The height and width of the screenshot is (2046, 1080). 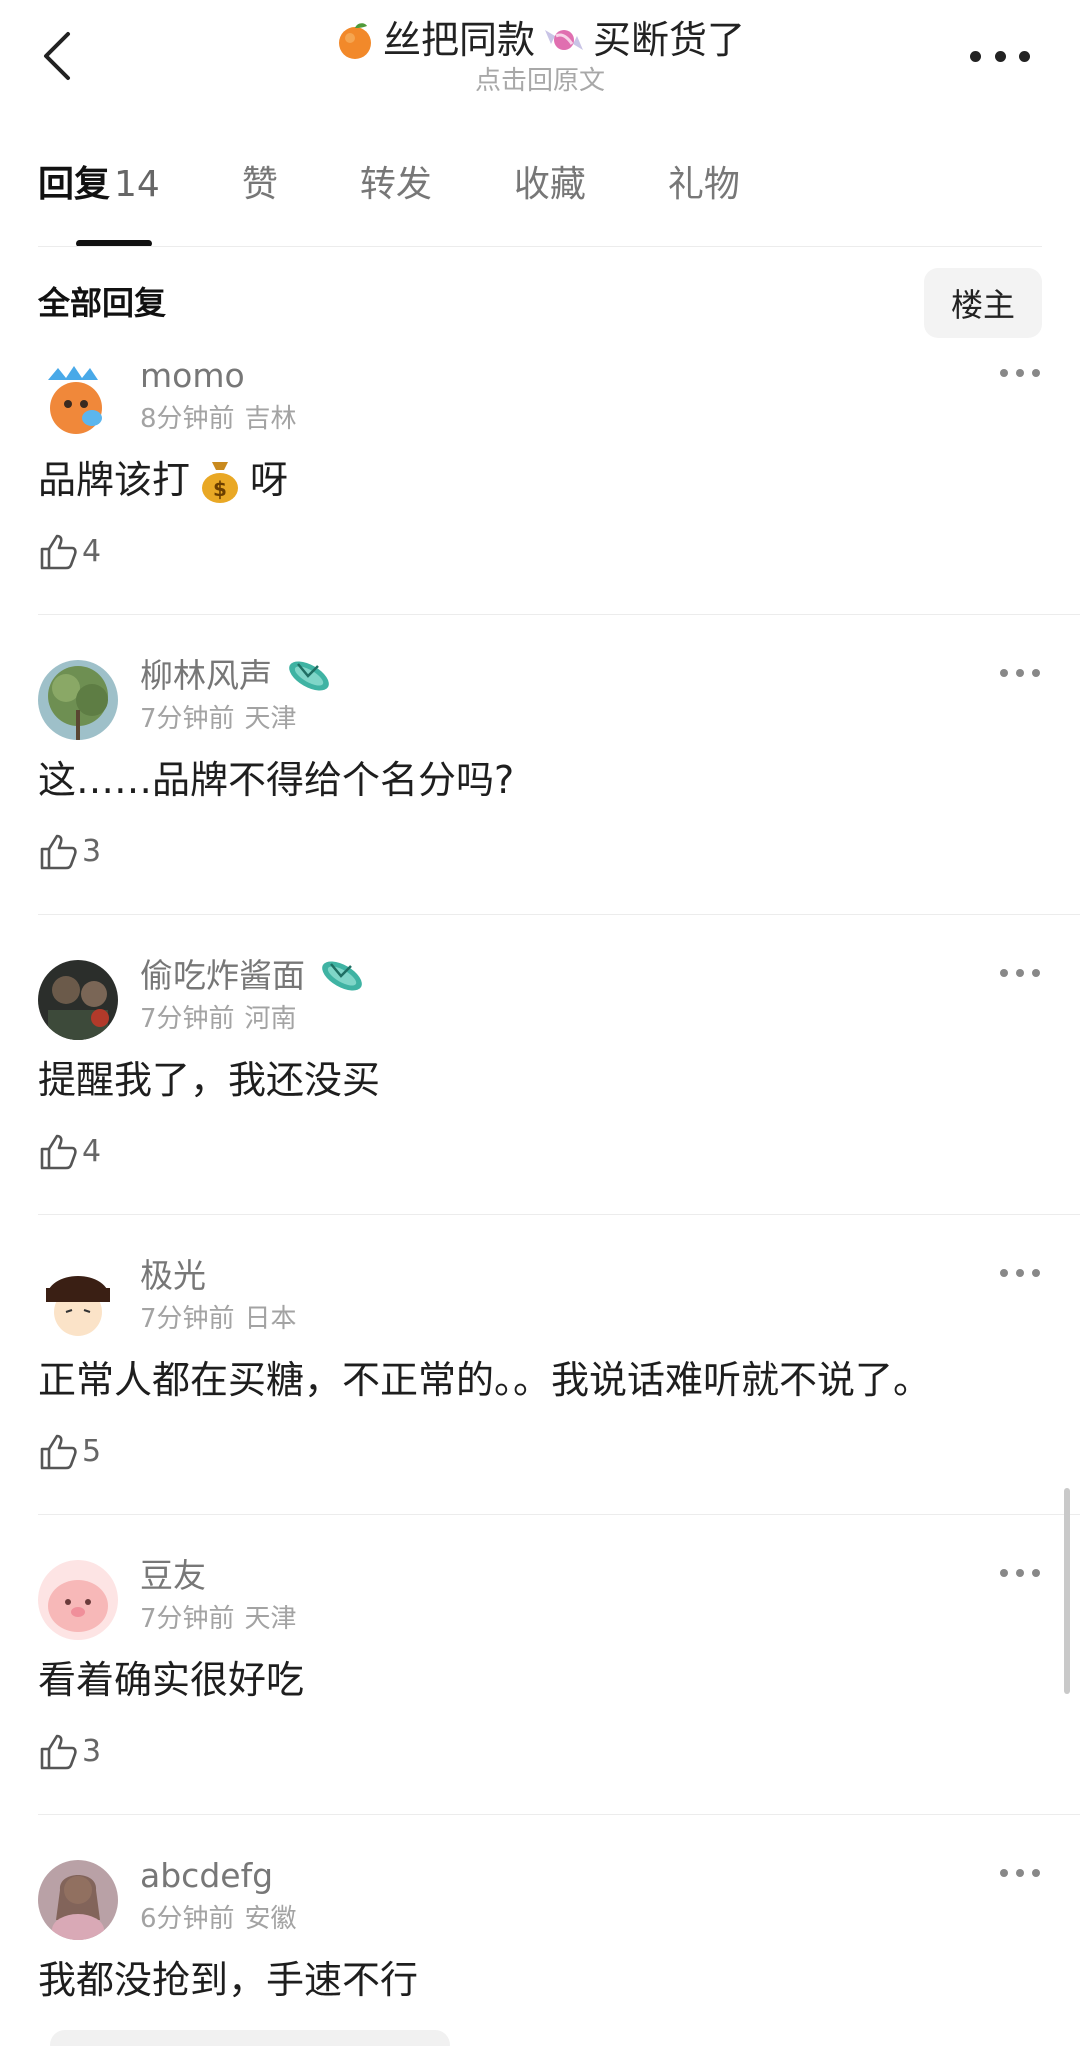 I want to click on page-title: 丝把同款 买断货了, so click(x=540, y=40).